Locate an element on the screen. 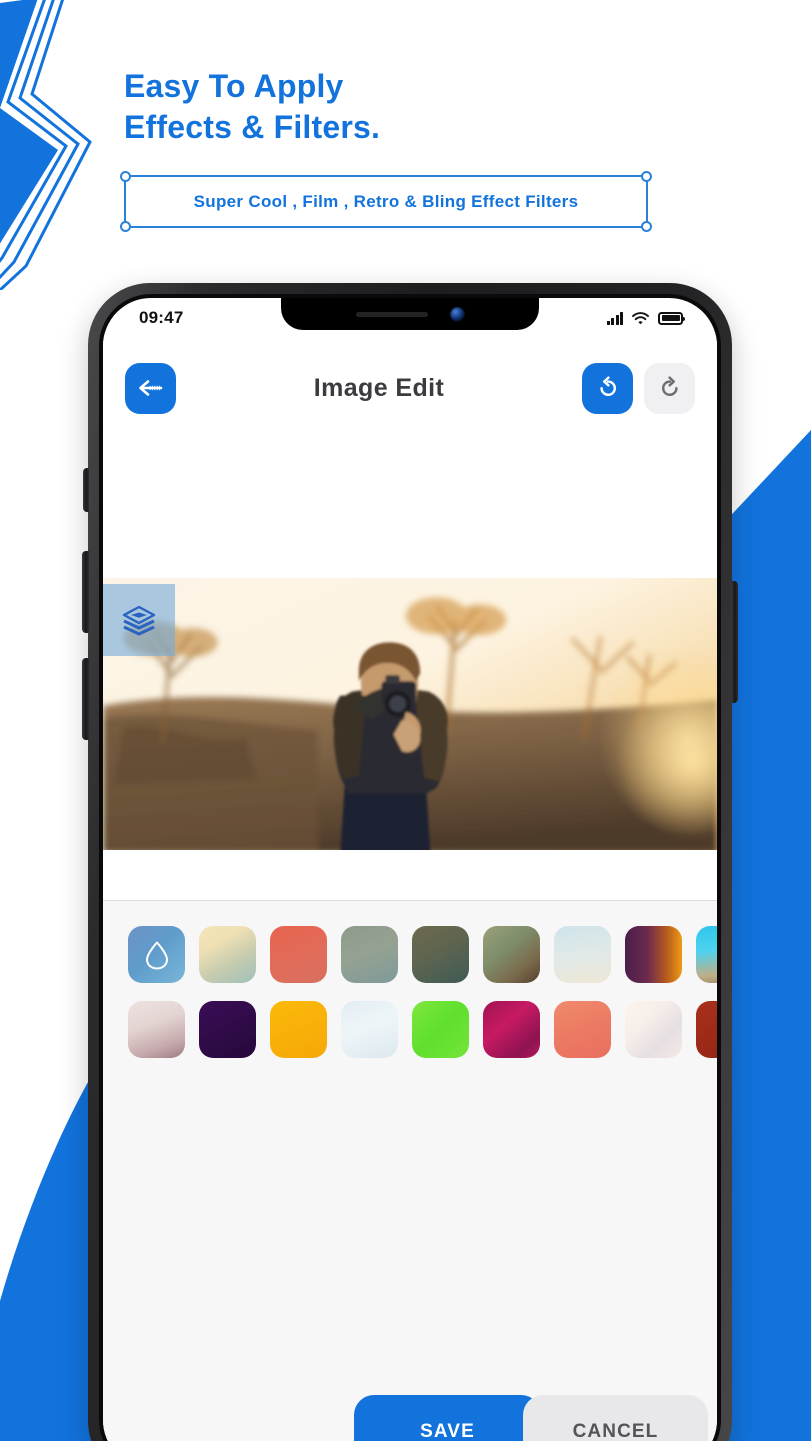 The width and height of the screenshot is (811, 1441). filter-thumb-ice-white is located at coordinates (369, 1029).